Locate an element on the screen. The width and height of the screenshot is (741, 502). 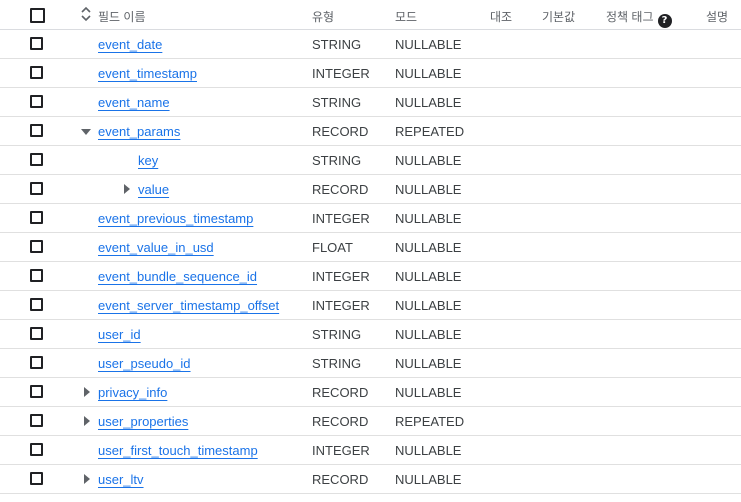
header-mode: 모드 is located at coordinates (406, 17).